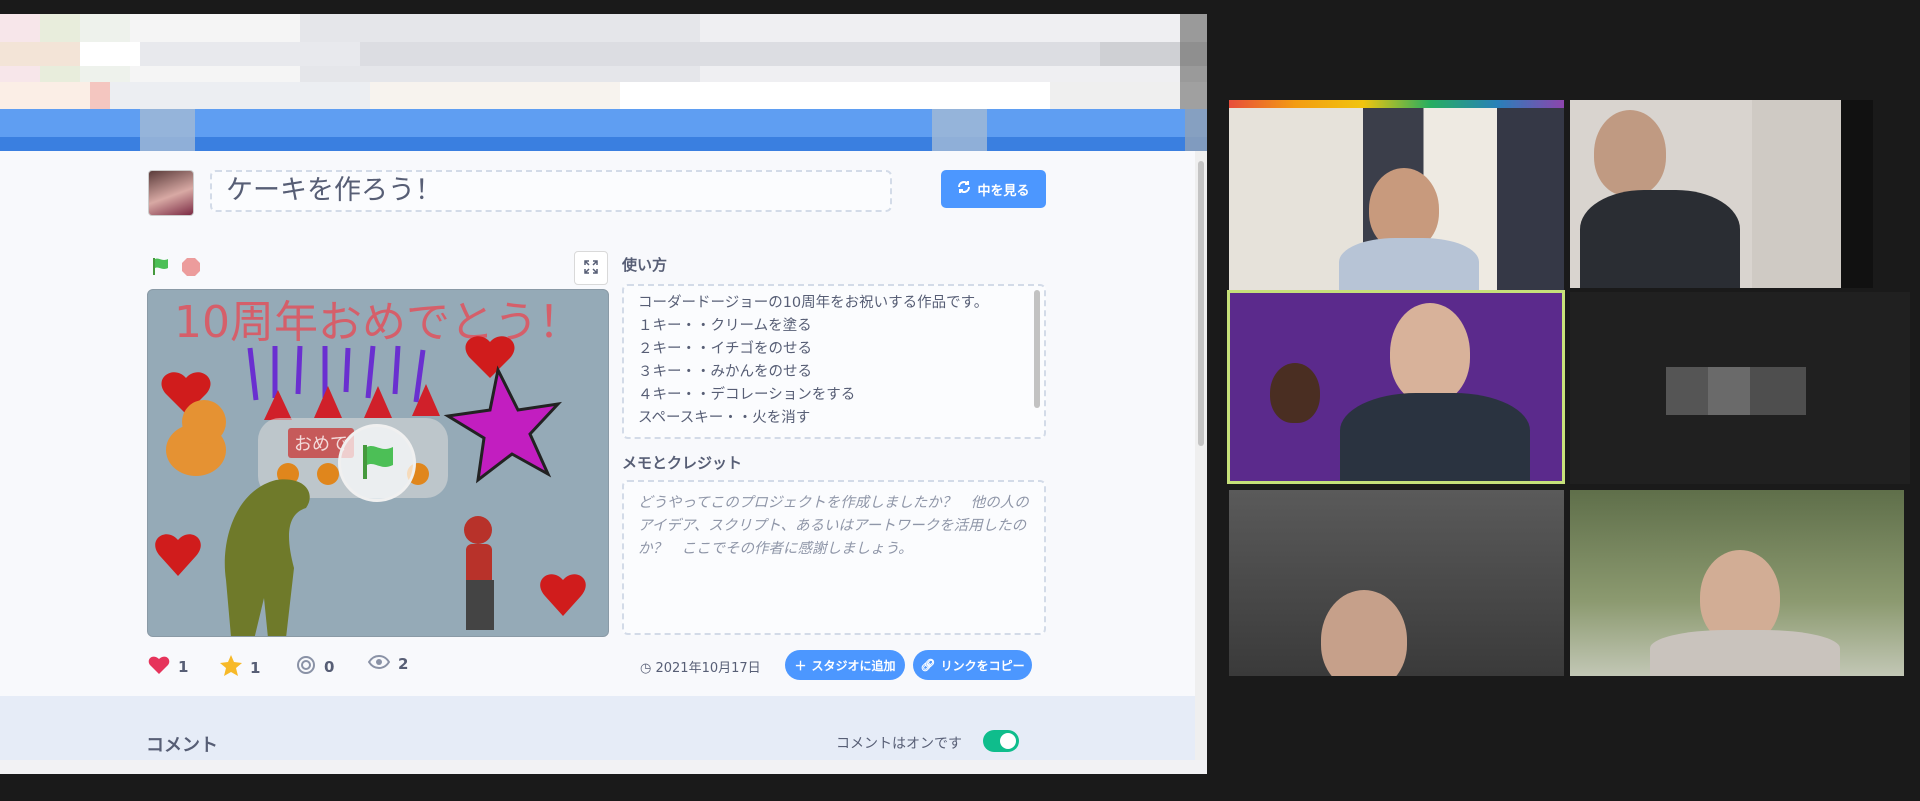 The image size is (1920, 801). I want to click on blurred-address-row, so click(603, 54).